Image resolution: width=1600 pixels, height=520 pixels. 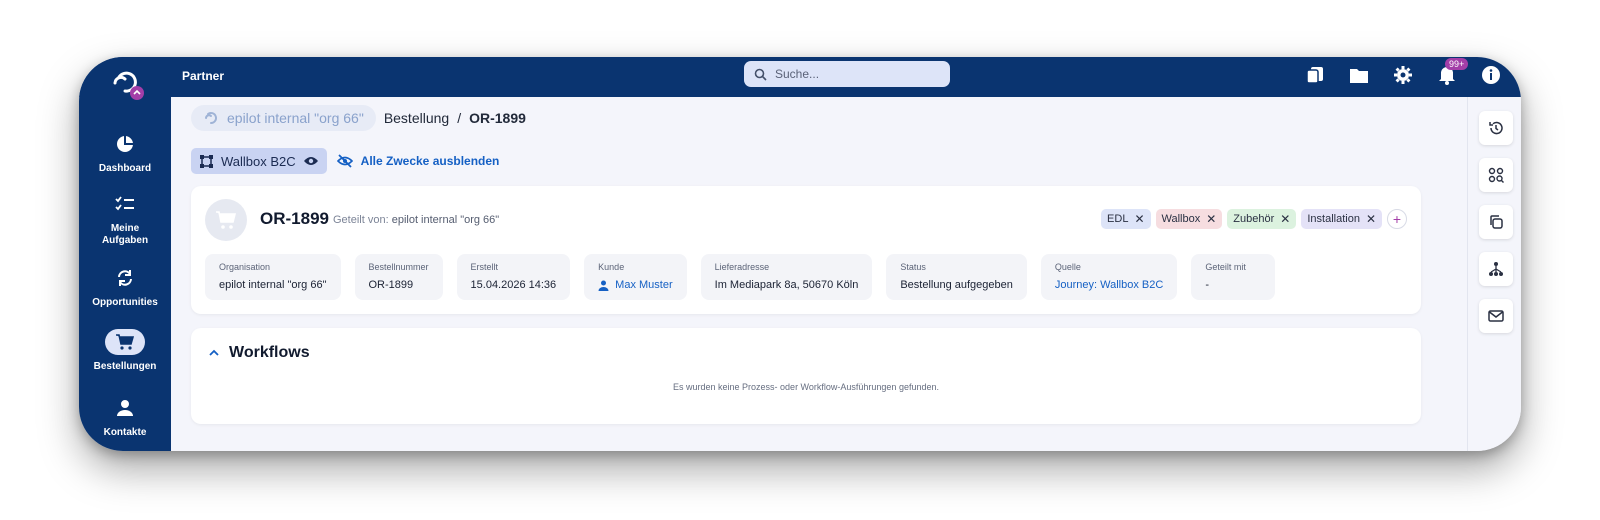 I want to click on sidebar-item-label: Opportunities, so click(x=125, y=302).